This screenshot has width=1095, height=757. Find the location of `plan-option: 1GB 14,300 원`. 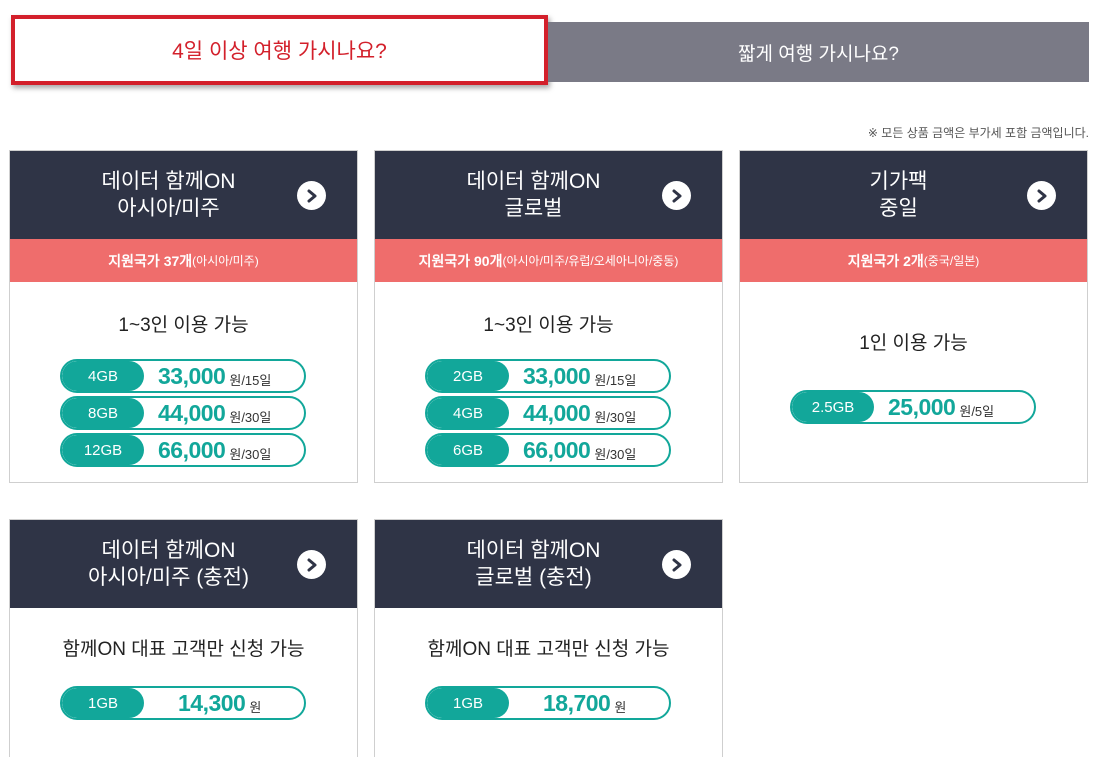

plan-option: 1GB 14,300 원 is located at coordinates (183, 703).